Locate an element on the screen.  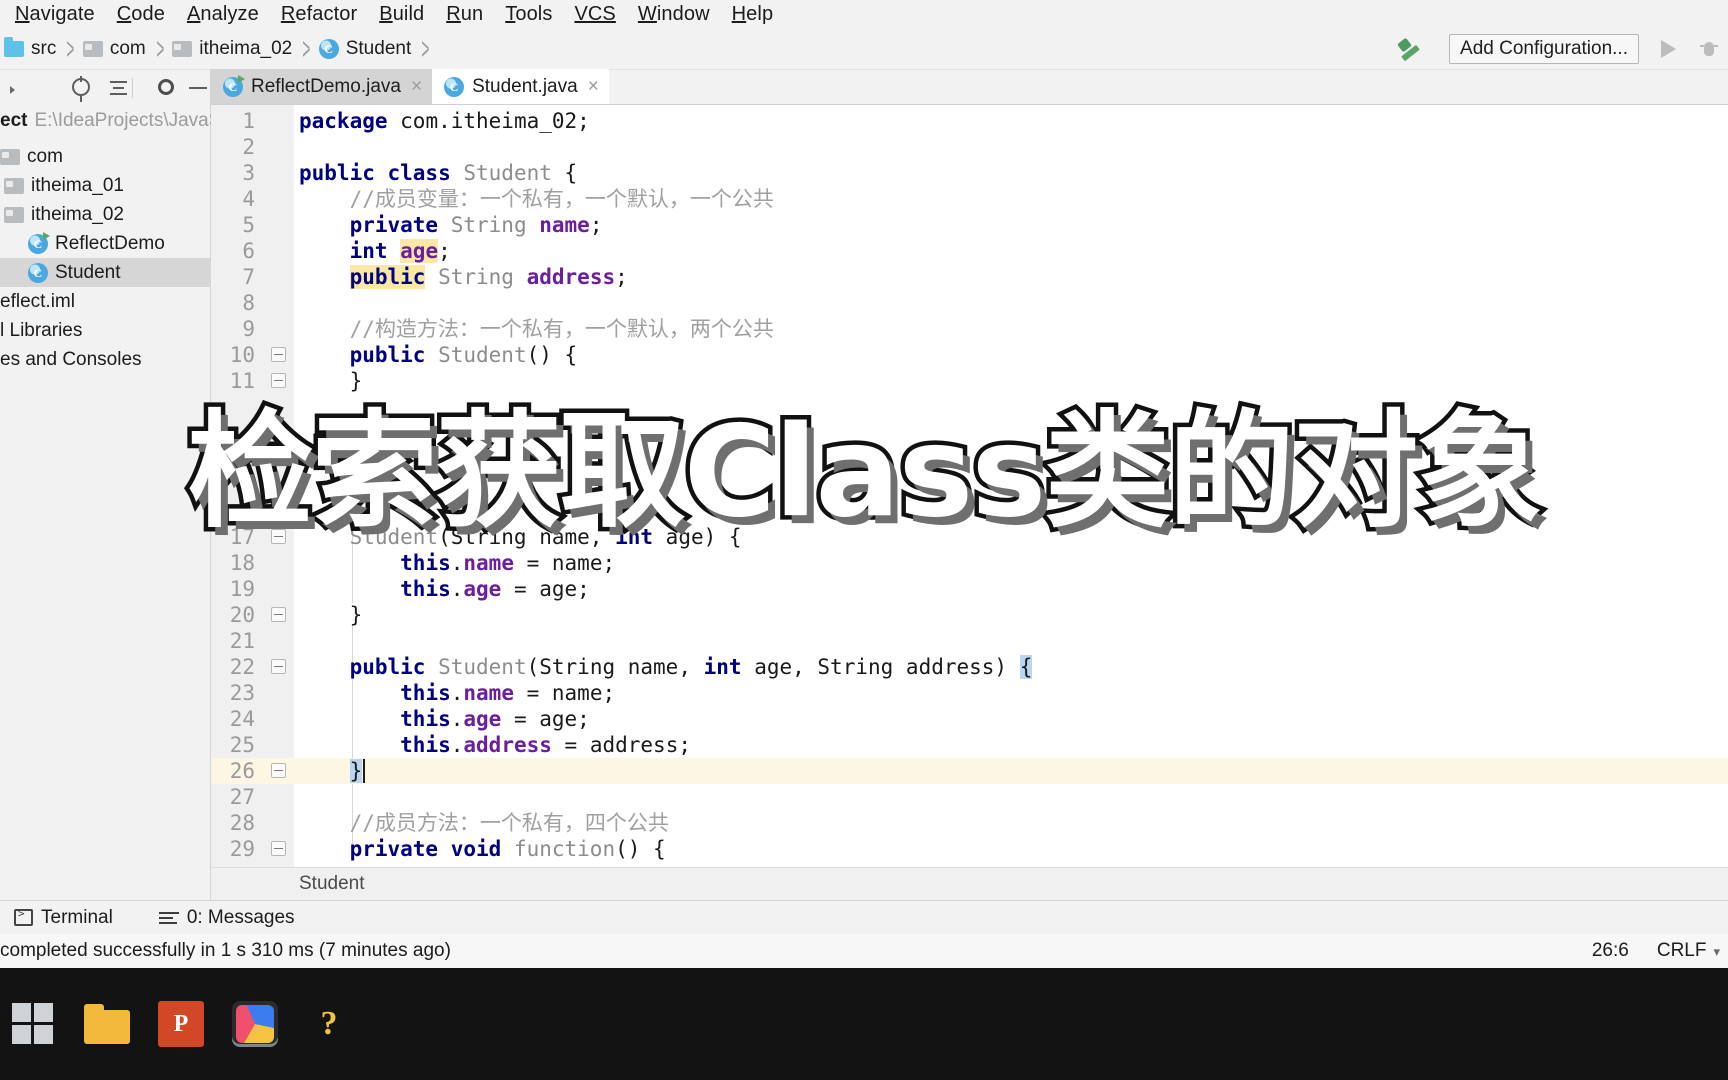
code-token: function is located at coordinates (564, 849).